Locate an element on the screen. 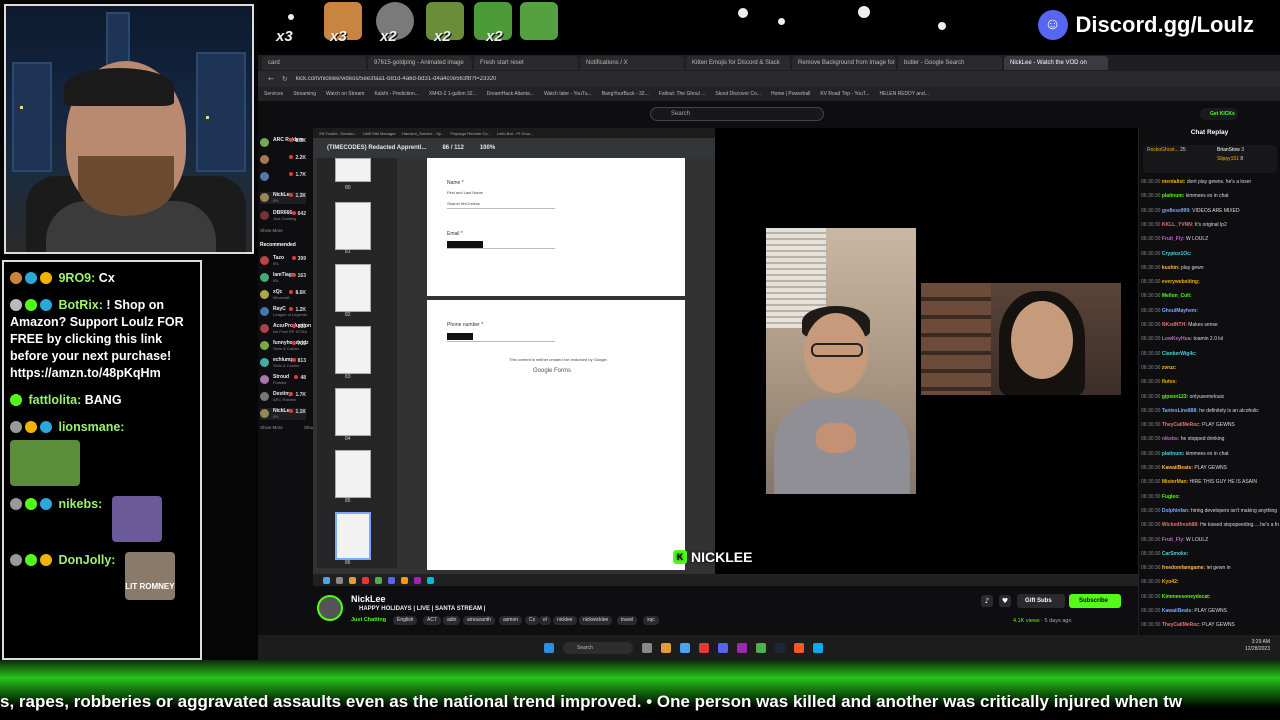  chat-username: KawaiiBeats: is located at coordinates (1177, 611).